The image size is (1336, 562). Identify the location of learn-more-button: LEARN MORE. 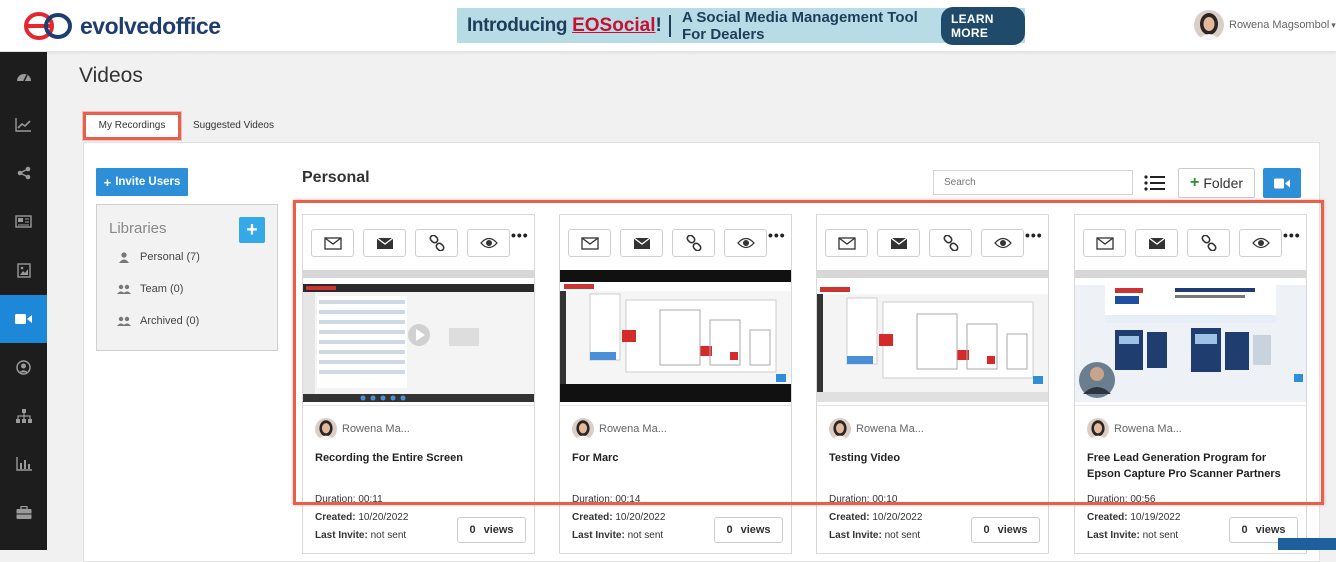
(982, 25).